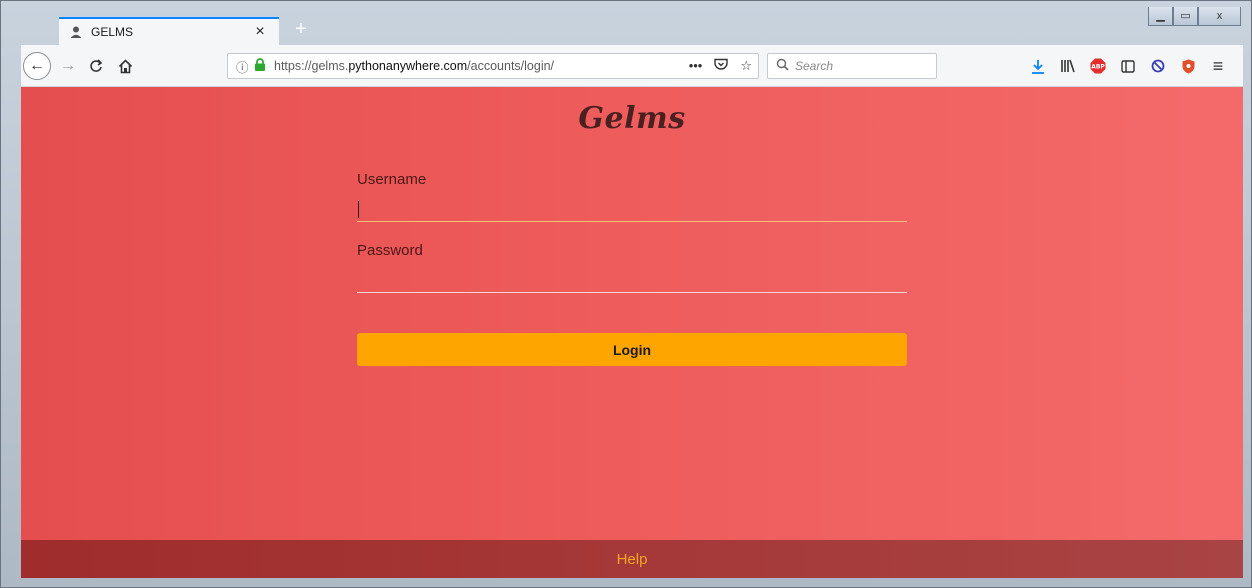 Image resolution: width=1252 pixels, height=588 pixels. What do you see at coordinates (243, 66) in the screenshot?
I see `site-info-icon: ⓘ` at bounding box center [243, 66].